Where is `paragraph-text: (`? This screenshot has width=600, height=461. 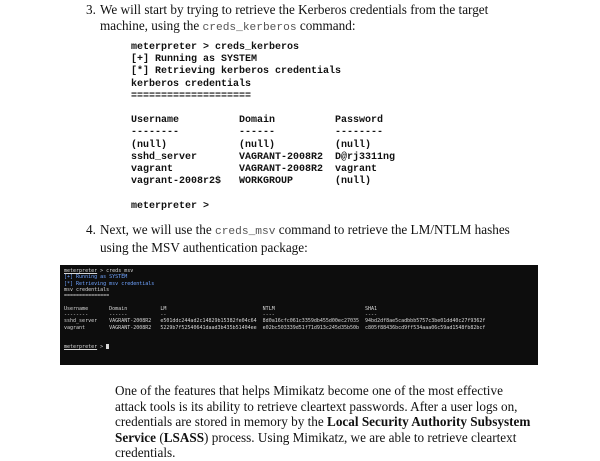
paragraph-text: ( is located at coordinates (160, 437).